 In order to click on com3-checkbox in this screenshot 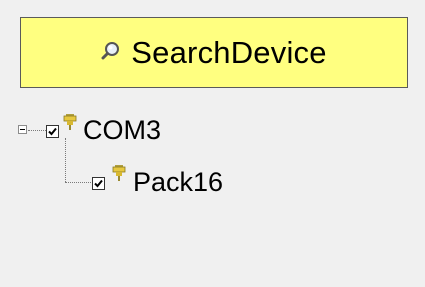, I will do `click(52, 131)`.